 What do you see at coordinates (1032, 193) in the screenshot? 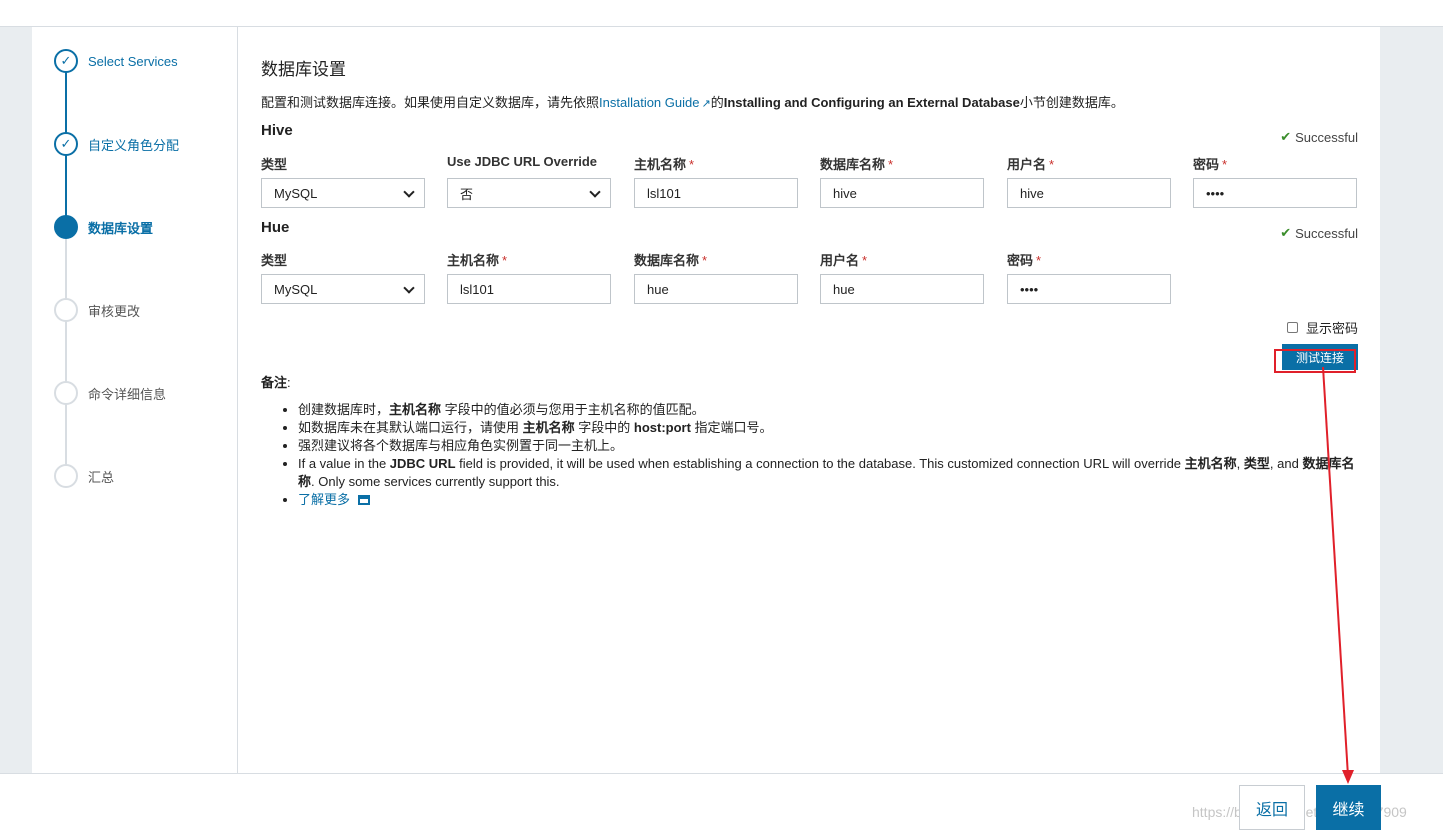
I see `input-value: hive` at bounding box center [1032, 193].